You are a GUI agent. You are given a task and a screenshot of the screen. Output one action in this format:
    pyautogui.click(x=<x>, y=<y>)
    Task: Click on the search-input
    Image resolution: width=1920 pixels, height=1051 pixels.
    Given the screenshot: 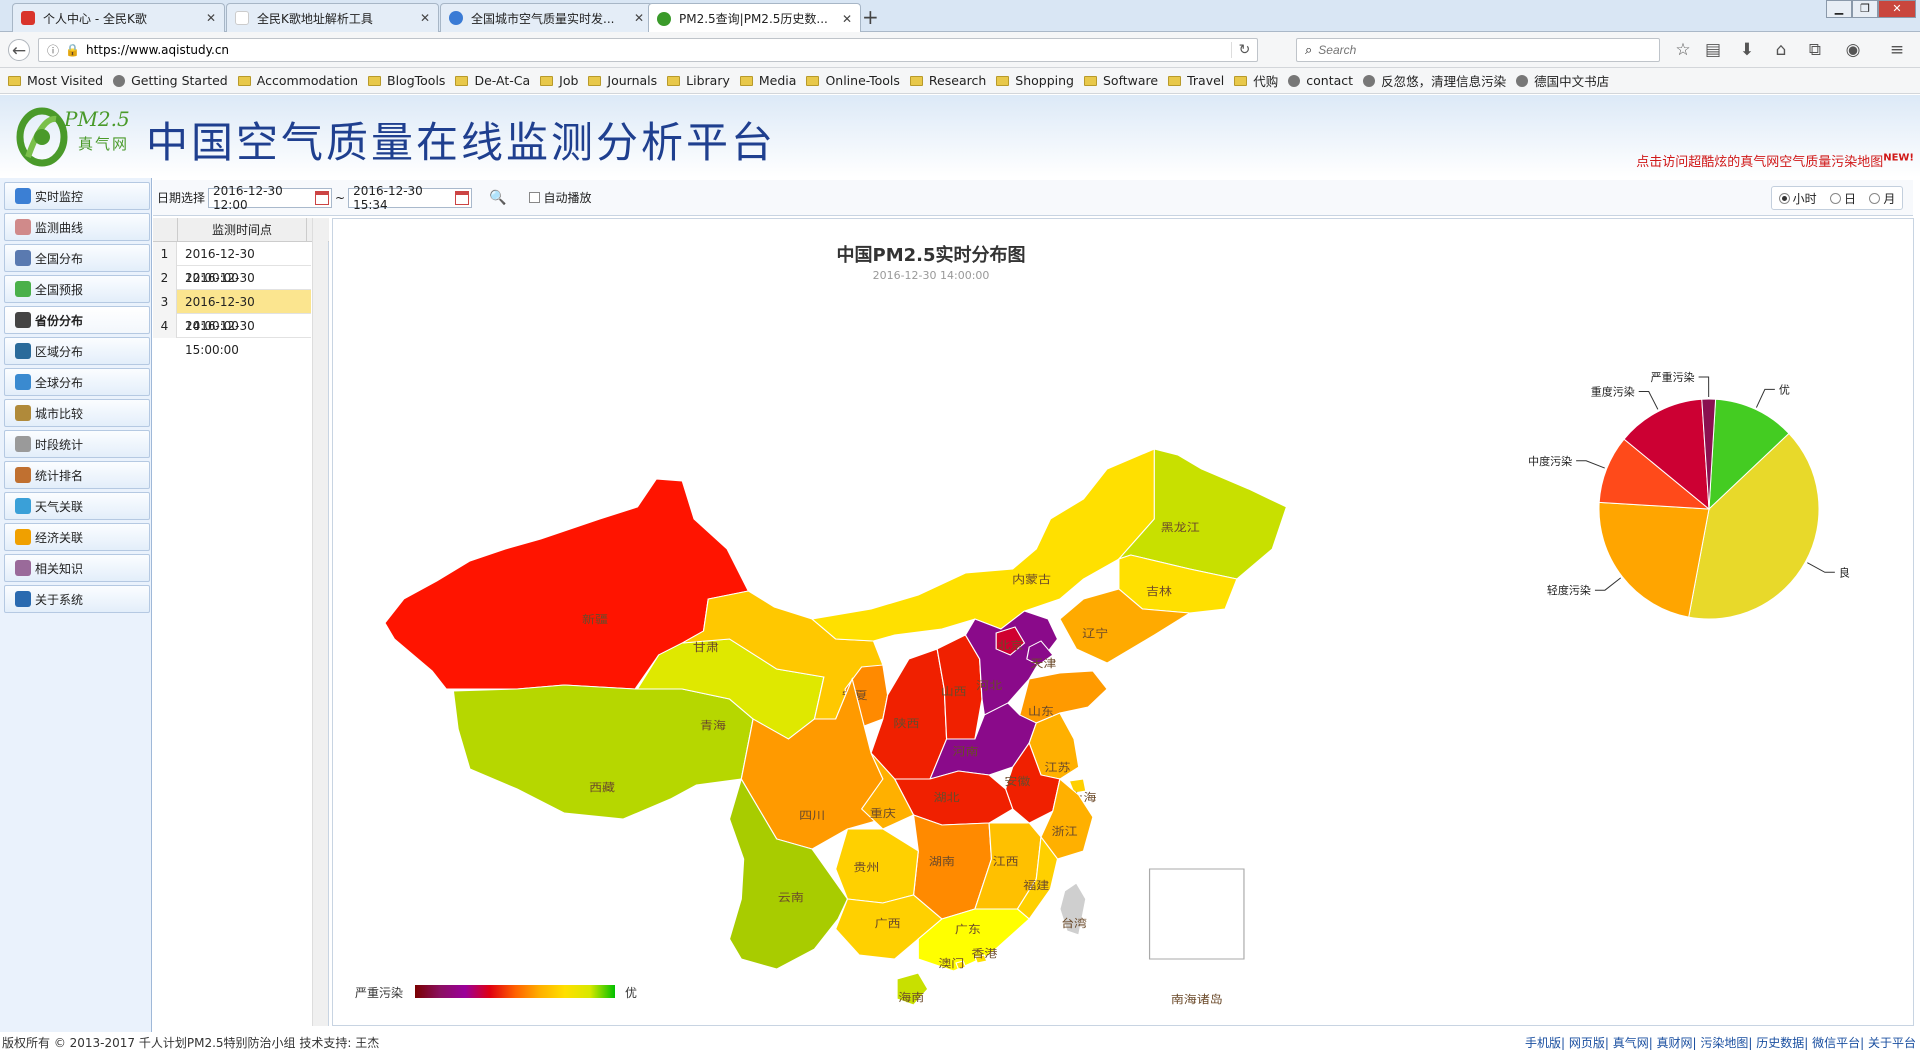 What is the action you would take?
    pyautogui.click(x=1488, y=50)
    